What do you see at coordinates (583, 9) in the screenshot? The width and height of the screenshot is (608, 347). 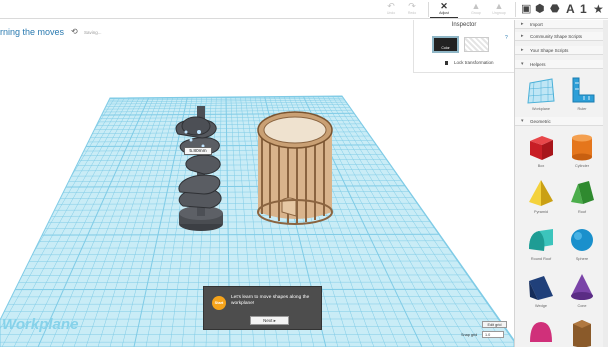 I see `number-view-button: 1` at bounding box center [583, 9].